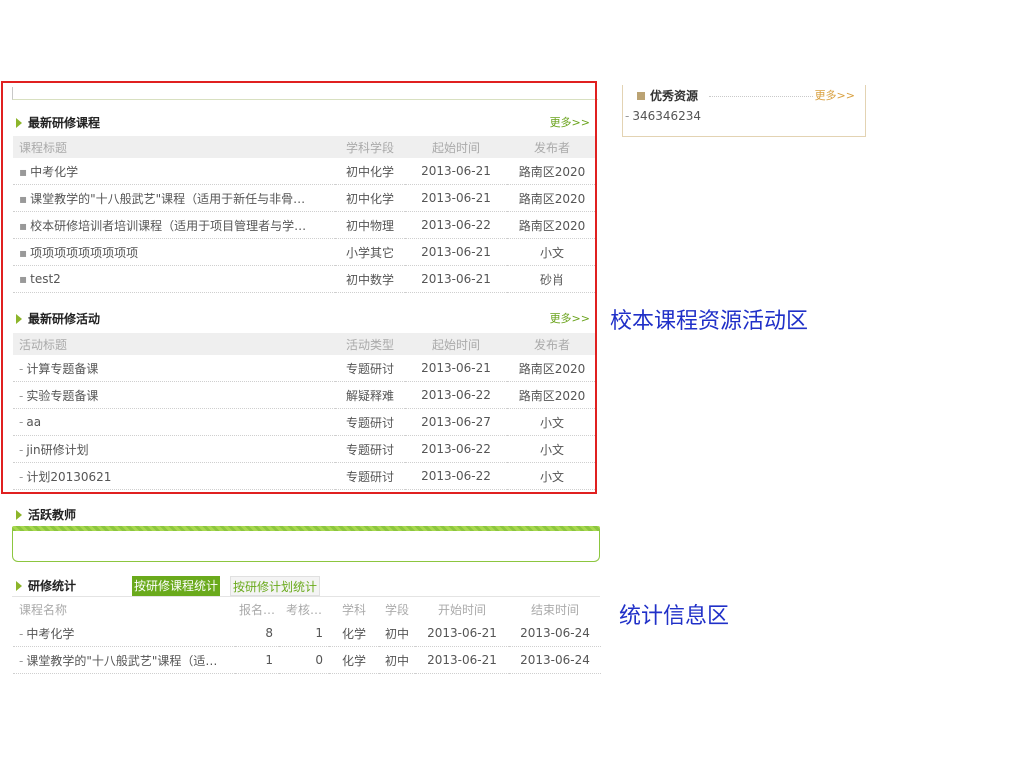 Image resolution: width=1024 pixels, height=768 pixels. Describe the element at coordinates (124, 609) in the screenshot. I see `column-header: 课程名称` at that location.